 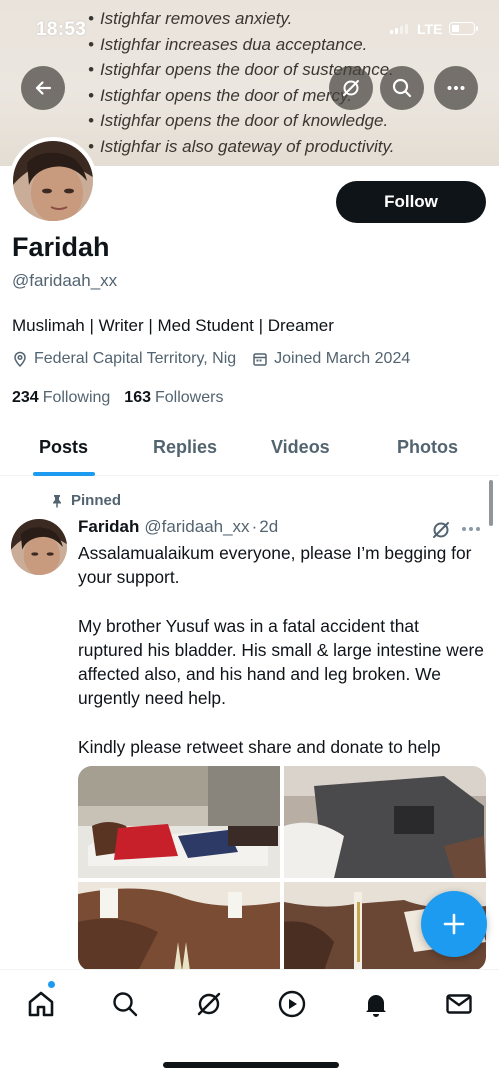 I want to click on mail-icon, so click(x=459, y=1004).